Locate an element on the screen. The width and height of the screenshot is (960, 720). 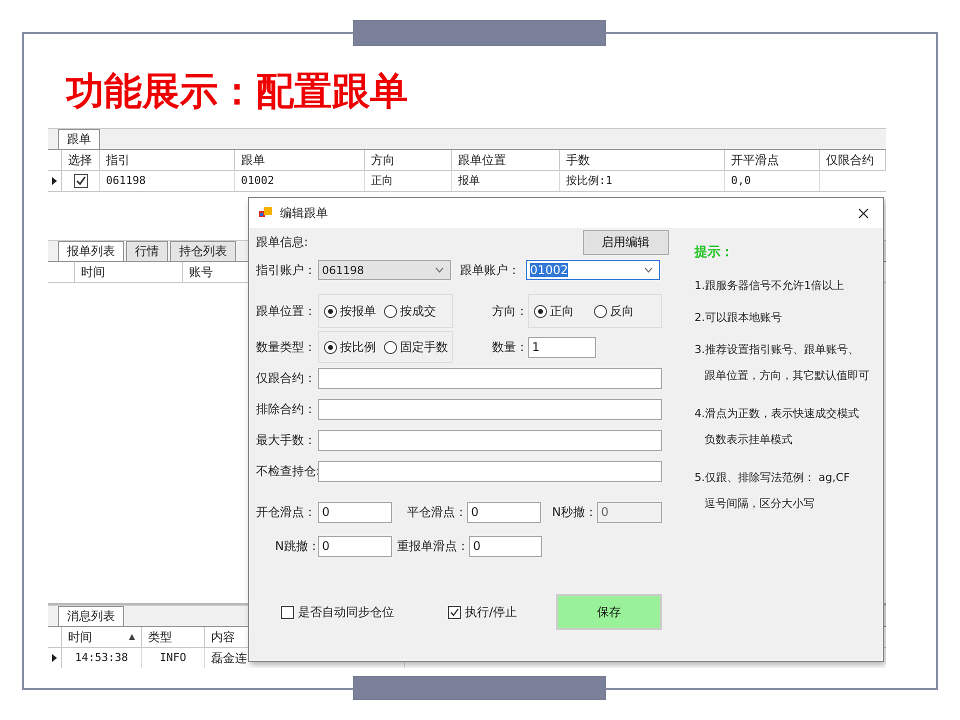
save-button: 保存 is located at coordinates (609, 612).